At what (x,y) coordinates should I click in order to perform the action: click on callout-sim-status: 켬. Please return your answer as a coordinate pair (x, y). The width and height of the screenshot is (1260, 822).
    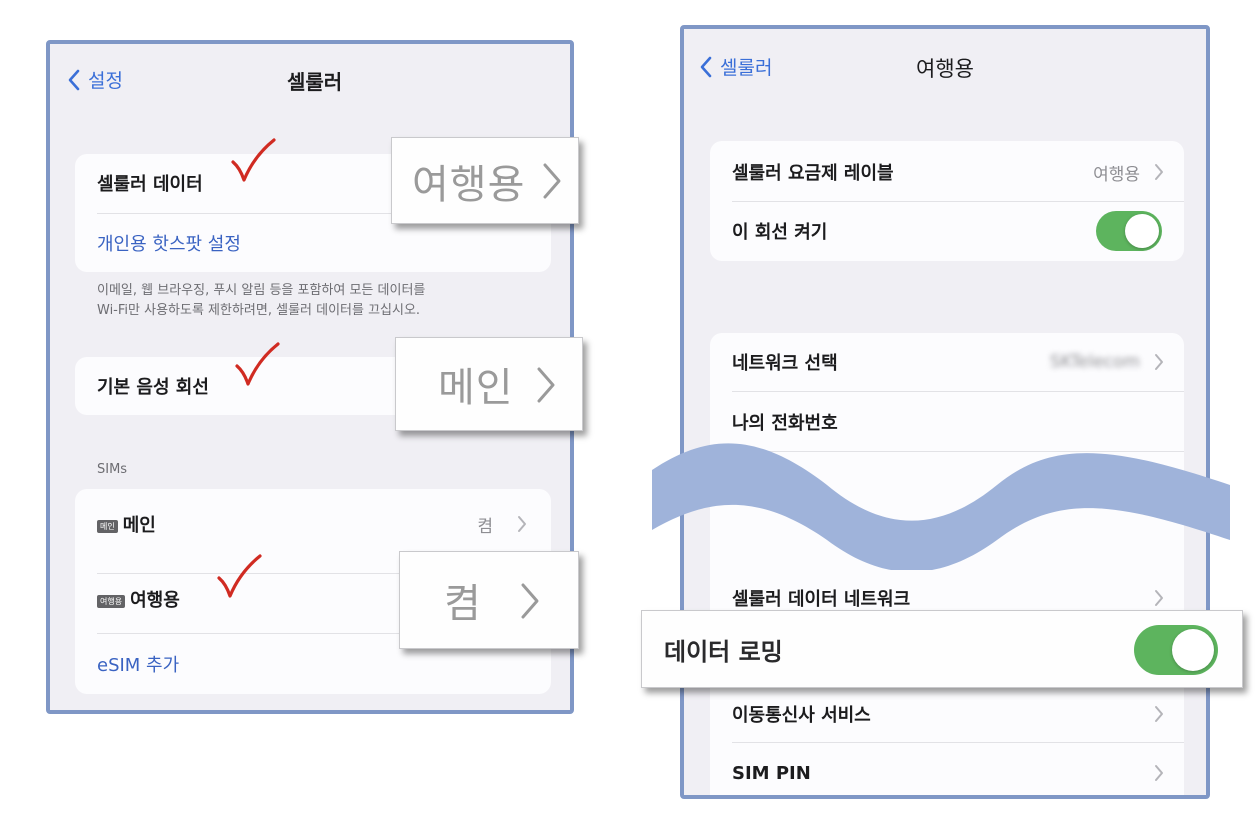
    Looking at the image, I should click on (489, 600).